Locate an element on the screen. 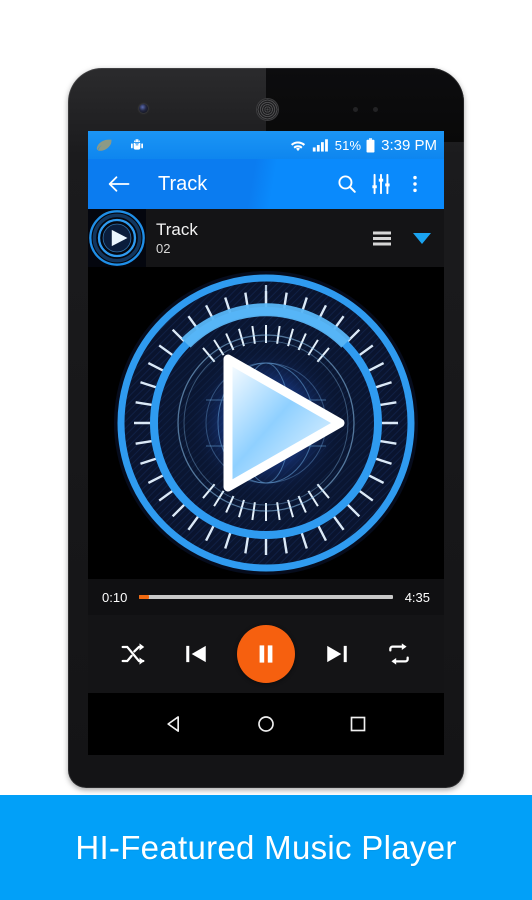 The height and width of the screenshot is (900, 532). back-arrow-icon is located at coordinates (119, 184).